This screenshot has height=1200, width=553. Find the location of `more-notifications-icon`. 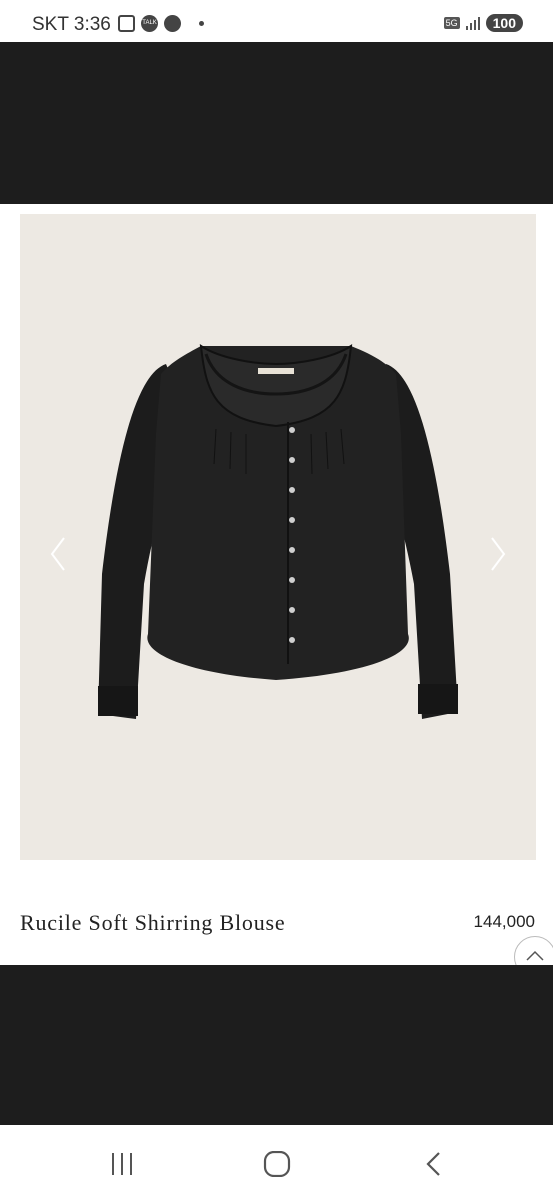

more-notifications-icon is located at coordinates (201, 23).